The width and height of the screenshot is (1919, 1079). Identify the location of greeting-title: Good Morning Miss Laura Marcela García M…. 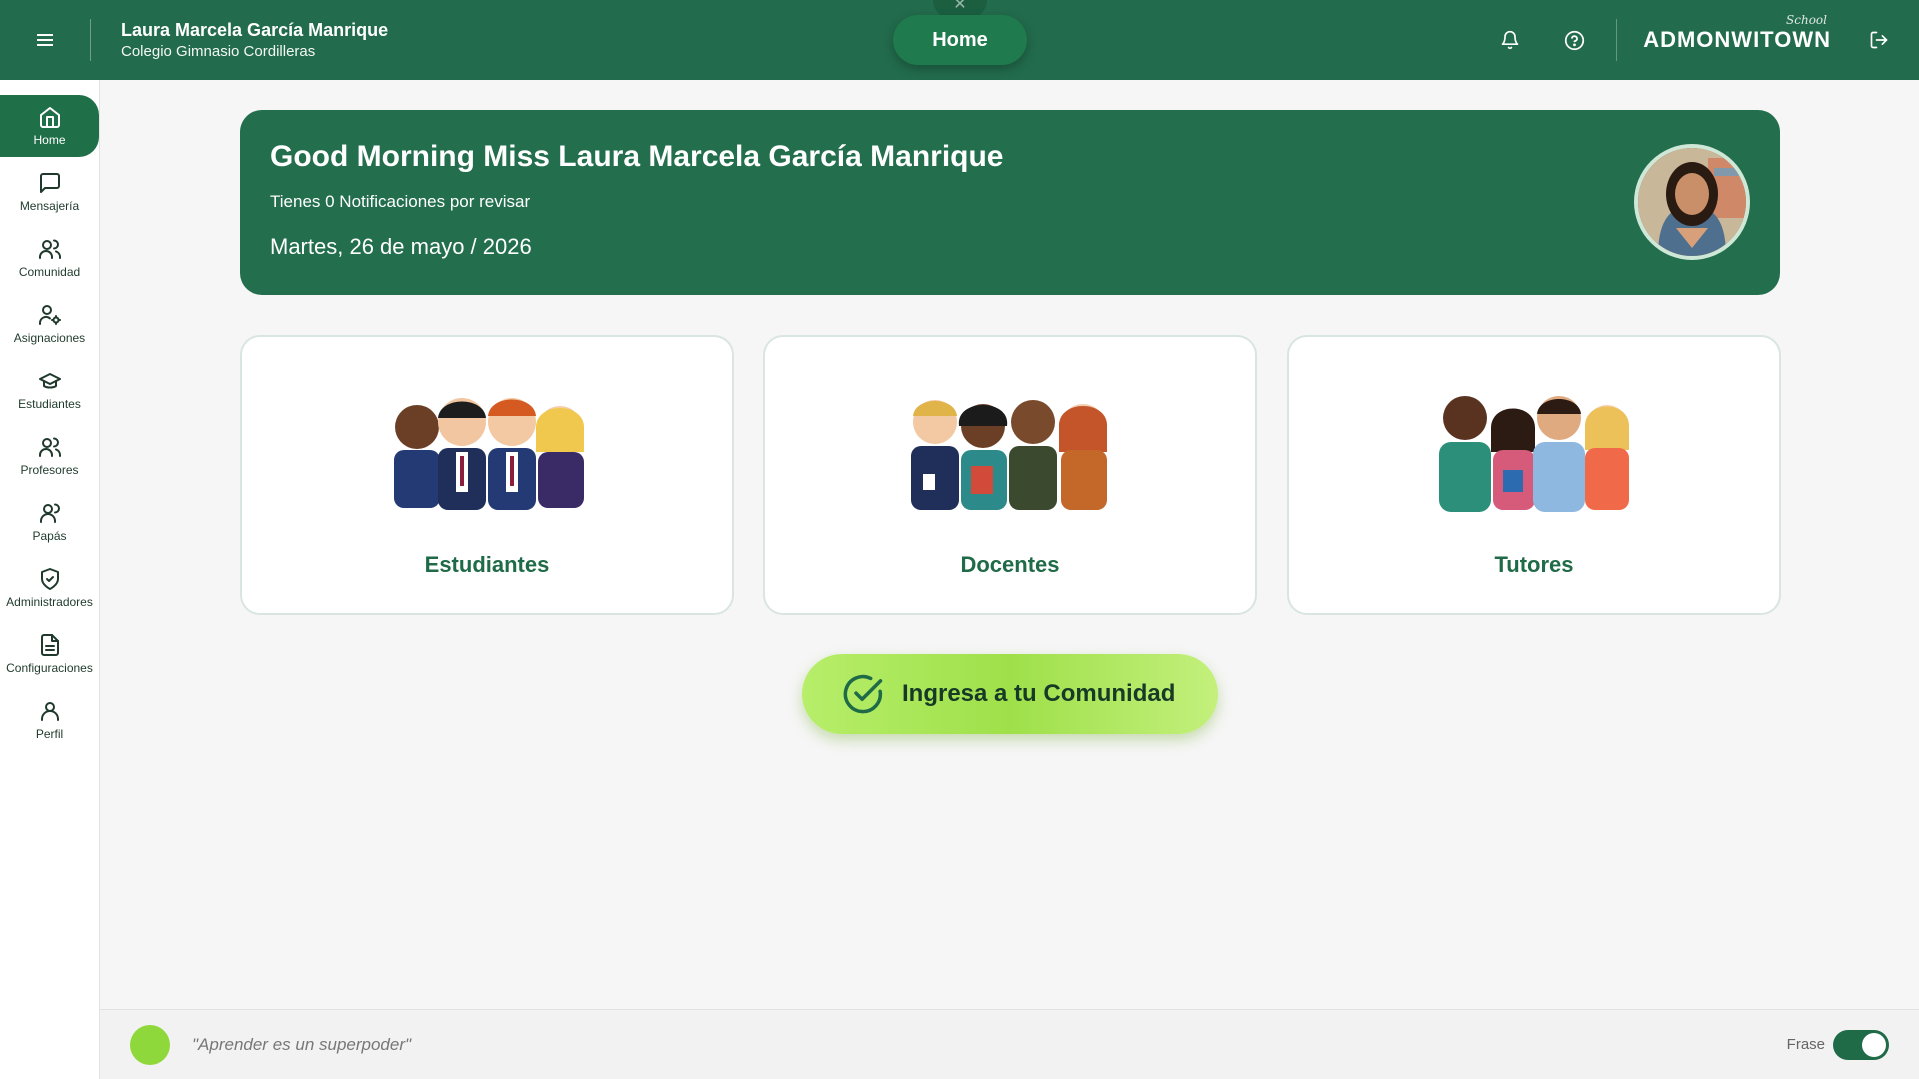
(637, 156).